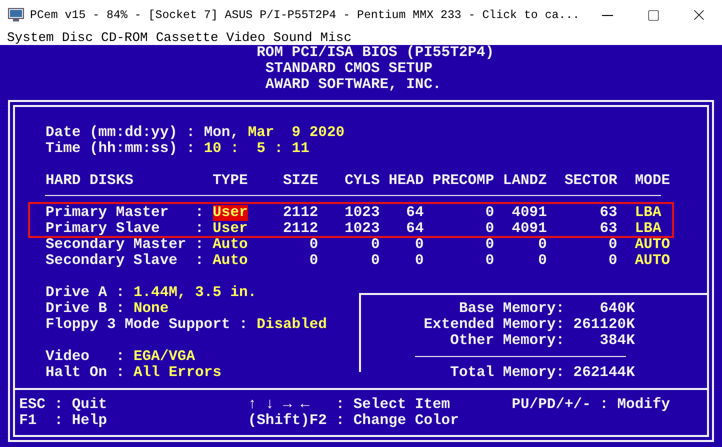  I want to click on column-header: CYLS, so click(362, 181).